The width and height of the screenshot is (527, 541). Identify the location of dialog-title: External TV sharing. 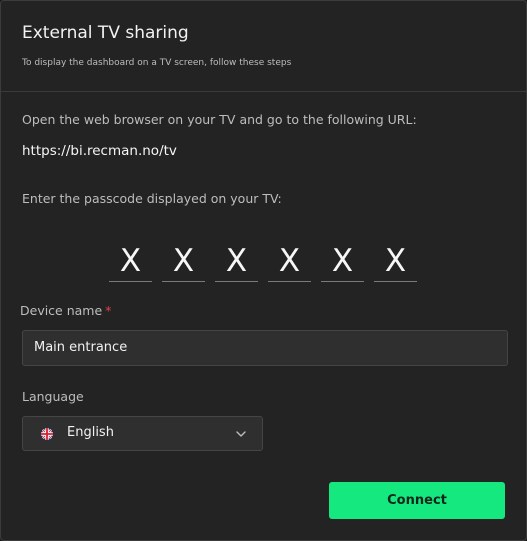
(105, 33).